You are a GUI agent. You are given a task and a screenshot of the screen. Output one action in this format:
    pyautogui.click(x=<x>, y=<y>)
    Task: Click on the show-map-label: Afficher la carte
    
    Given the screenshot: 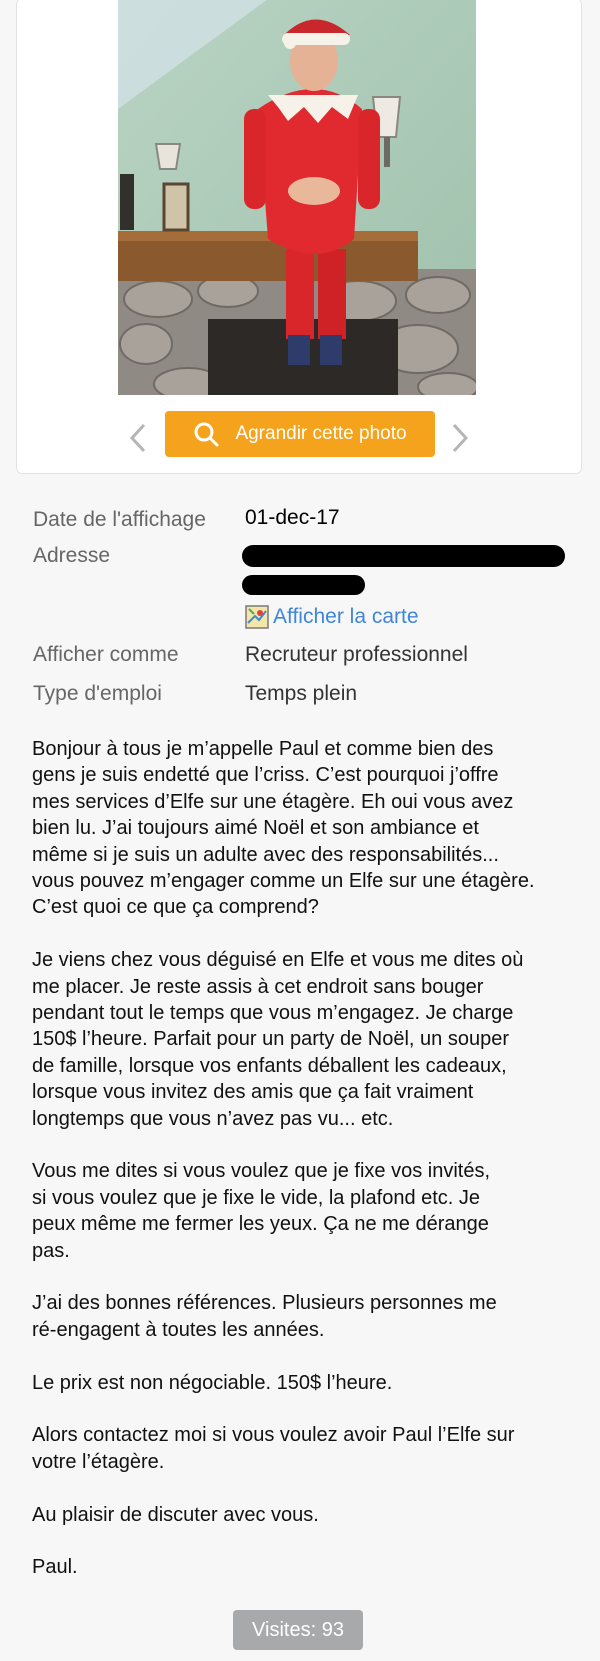 What is the action you would take?
    pyautogui.click(x=346, y=616)
    